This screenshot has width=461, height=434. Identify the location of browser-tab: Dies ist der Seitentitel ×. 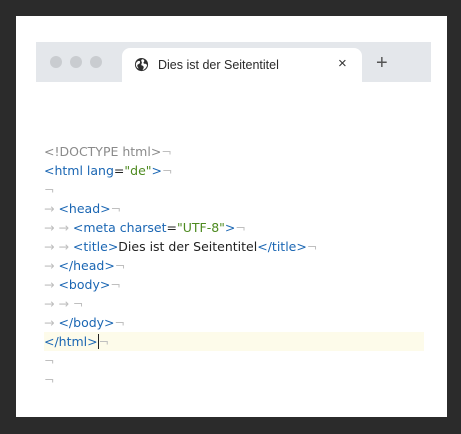
(242, 65).